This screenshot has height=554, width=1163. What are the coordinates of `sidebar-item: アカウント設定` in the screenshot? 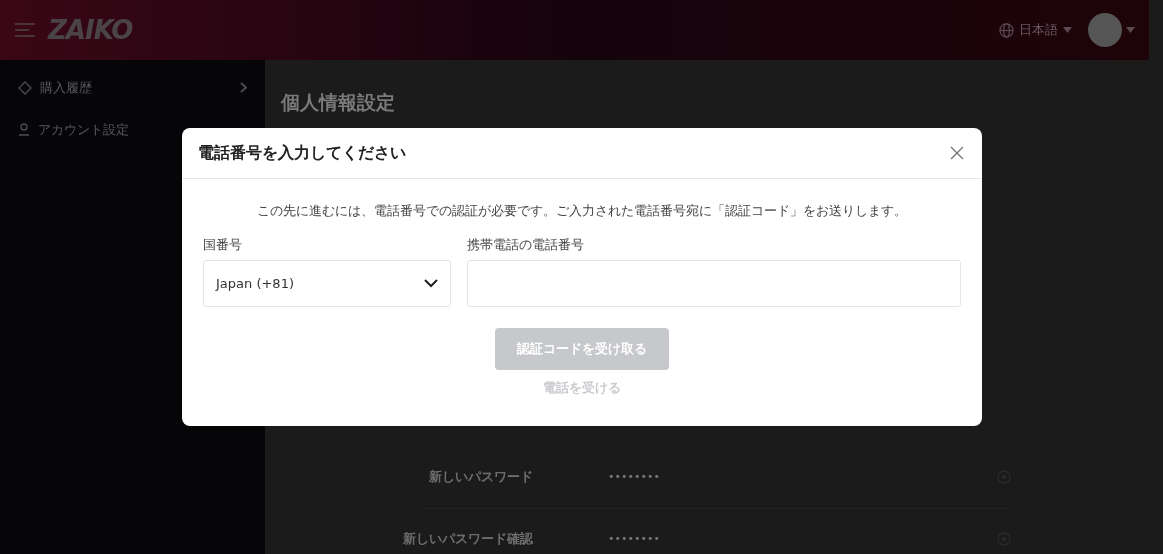 It's located at (83, 129).